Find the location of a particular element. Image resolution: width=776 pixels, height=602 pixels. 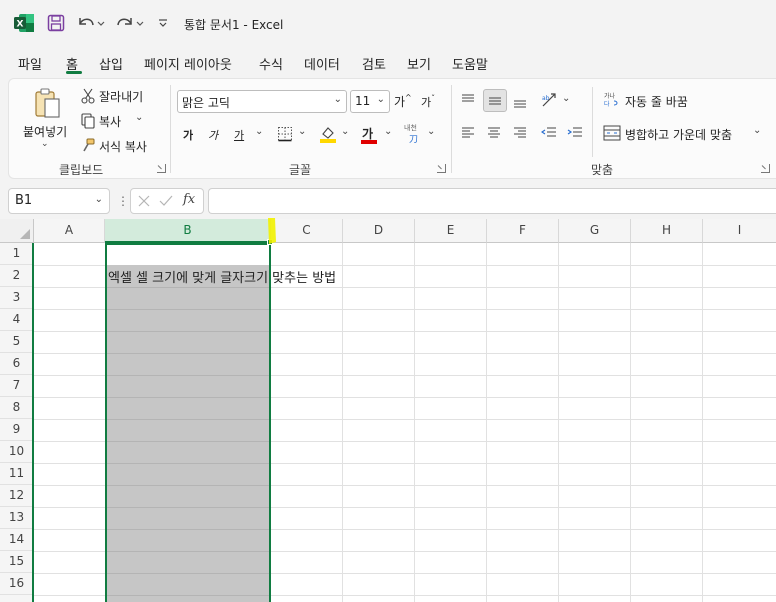

font-name-select: 맑은 고딕 ⌄ is located at coordinates (262, 101).